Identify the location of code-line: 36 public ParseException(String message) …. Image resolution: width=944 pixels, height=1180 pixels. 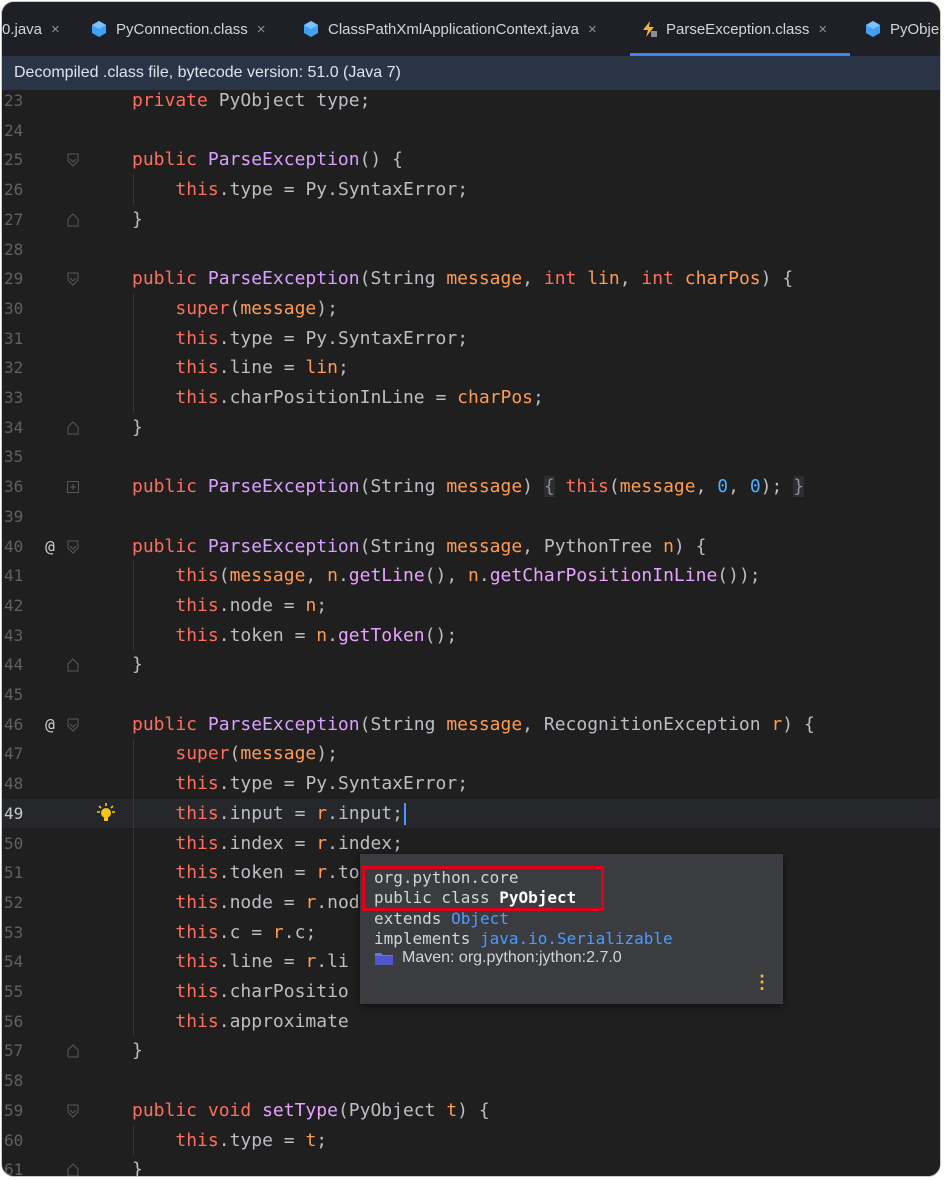
(471, 487).